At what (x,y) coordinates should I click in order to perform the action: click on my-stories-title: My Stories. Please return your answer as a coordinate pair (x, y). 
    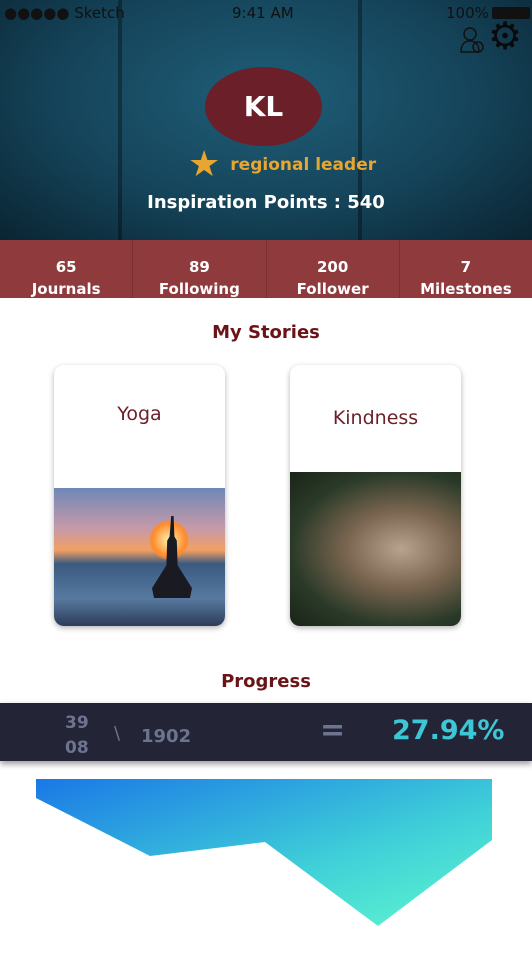
    Looking at the image, I should click on (266, 332).